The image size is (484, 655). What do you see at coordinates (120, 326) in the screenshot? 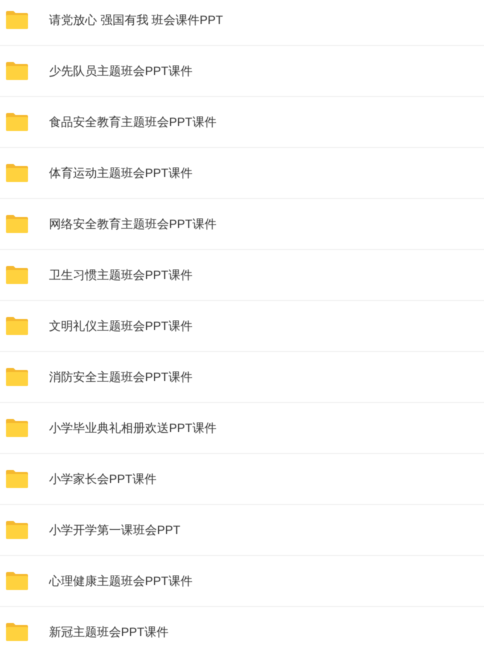
I see `folder-name: 文明礼仪主题班会PPT课件` at bounding box center [120, 326].